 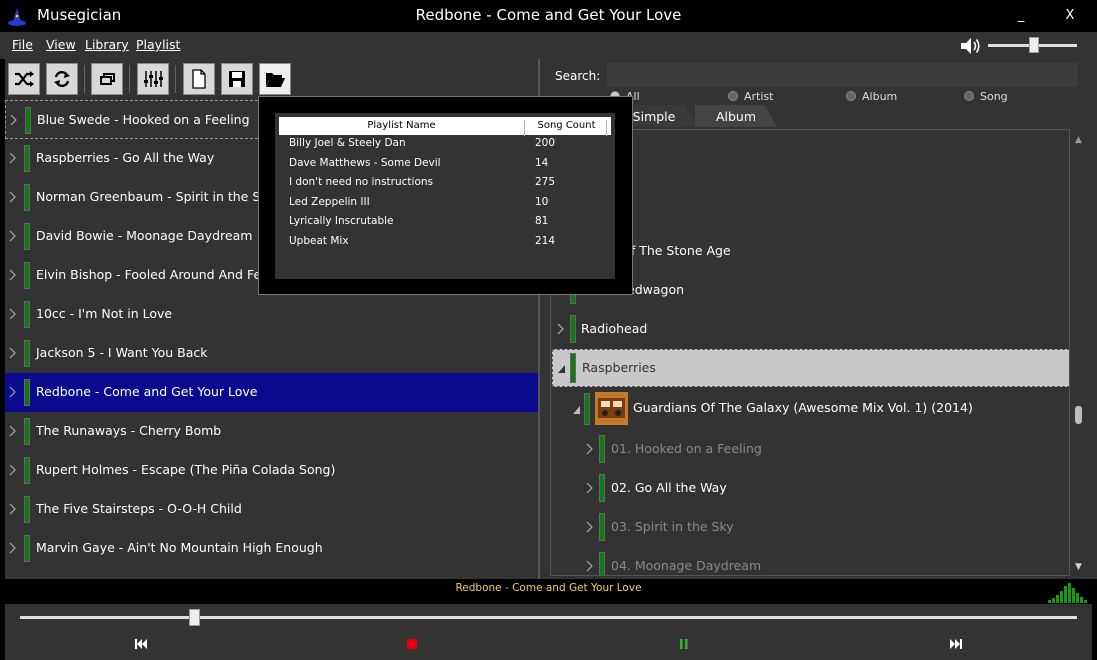 What do you see at coordinates (449, 205) in the screenshot?
I see `table-row: Led Zeppelin III 10` at bounding box center [449, 205].